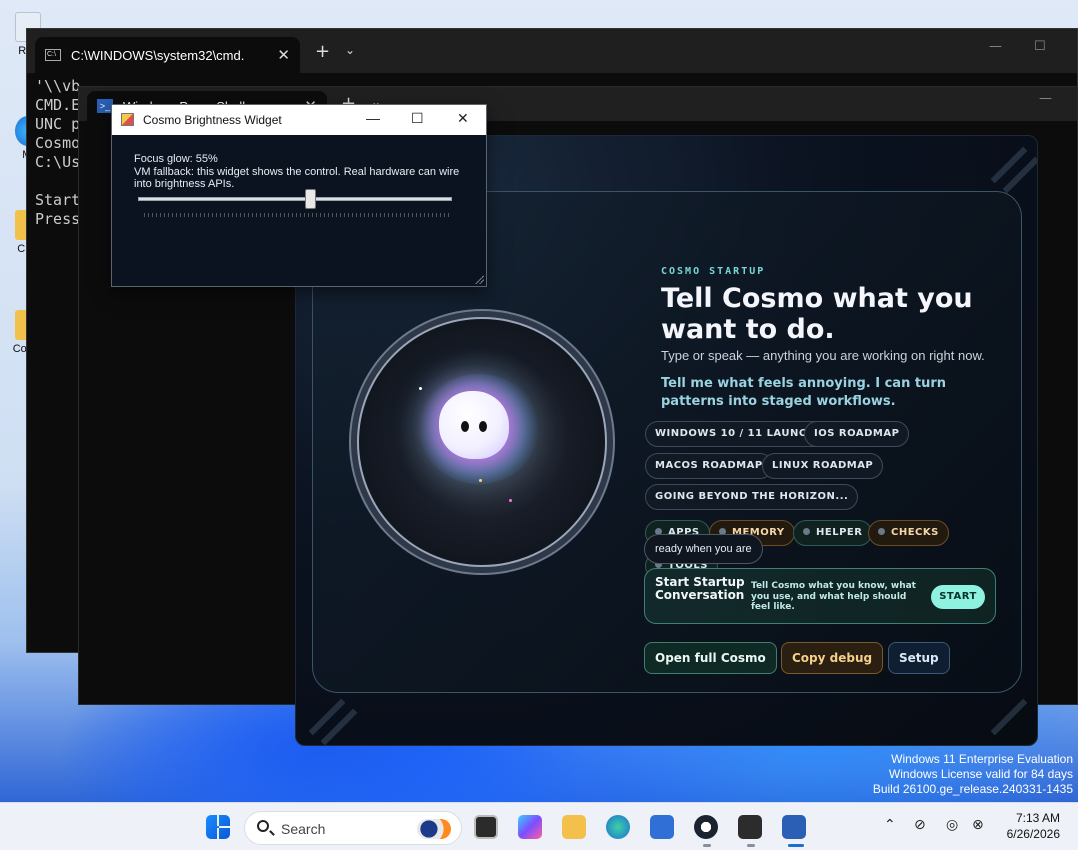 The width and height of the screenshot is (1078, 850). What do you see at coordinates (322, 51) in the screenshot?
I see `new-tab-button: +` at bounding box center [322, 51].